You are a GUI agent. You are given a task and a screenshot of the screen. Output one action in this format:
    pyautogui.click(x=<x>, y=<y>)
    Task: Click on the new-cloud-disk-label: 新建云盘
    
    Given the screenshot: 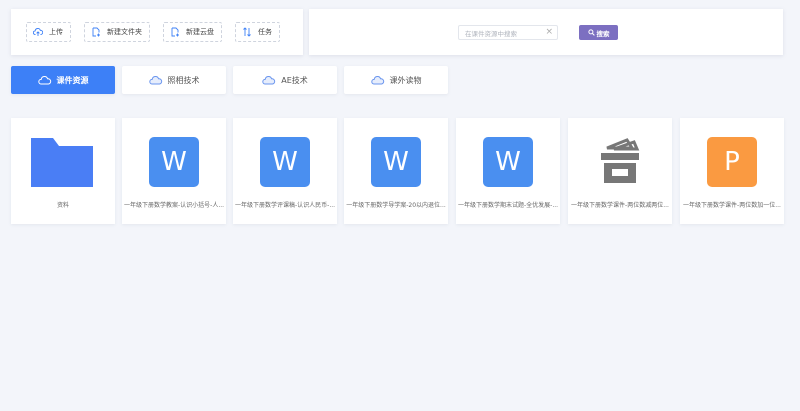 What is the action you would take?
    pyautogui.click(x=200, y=32)
    